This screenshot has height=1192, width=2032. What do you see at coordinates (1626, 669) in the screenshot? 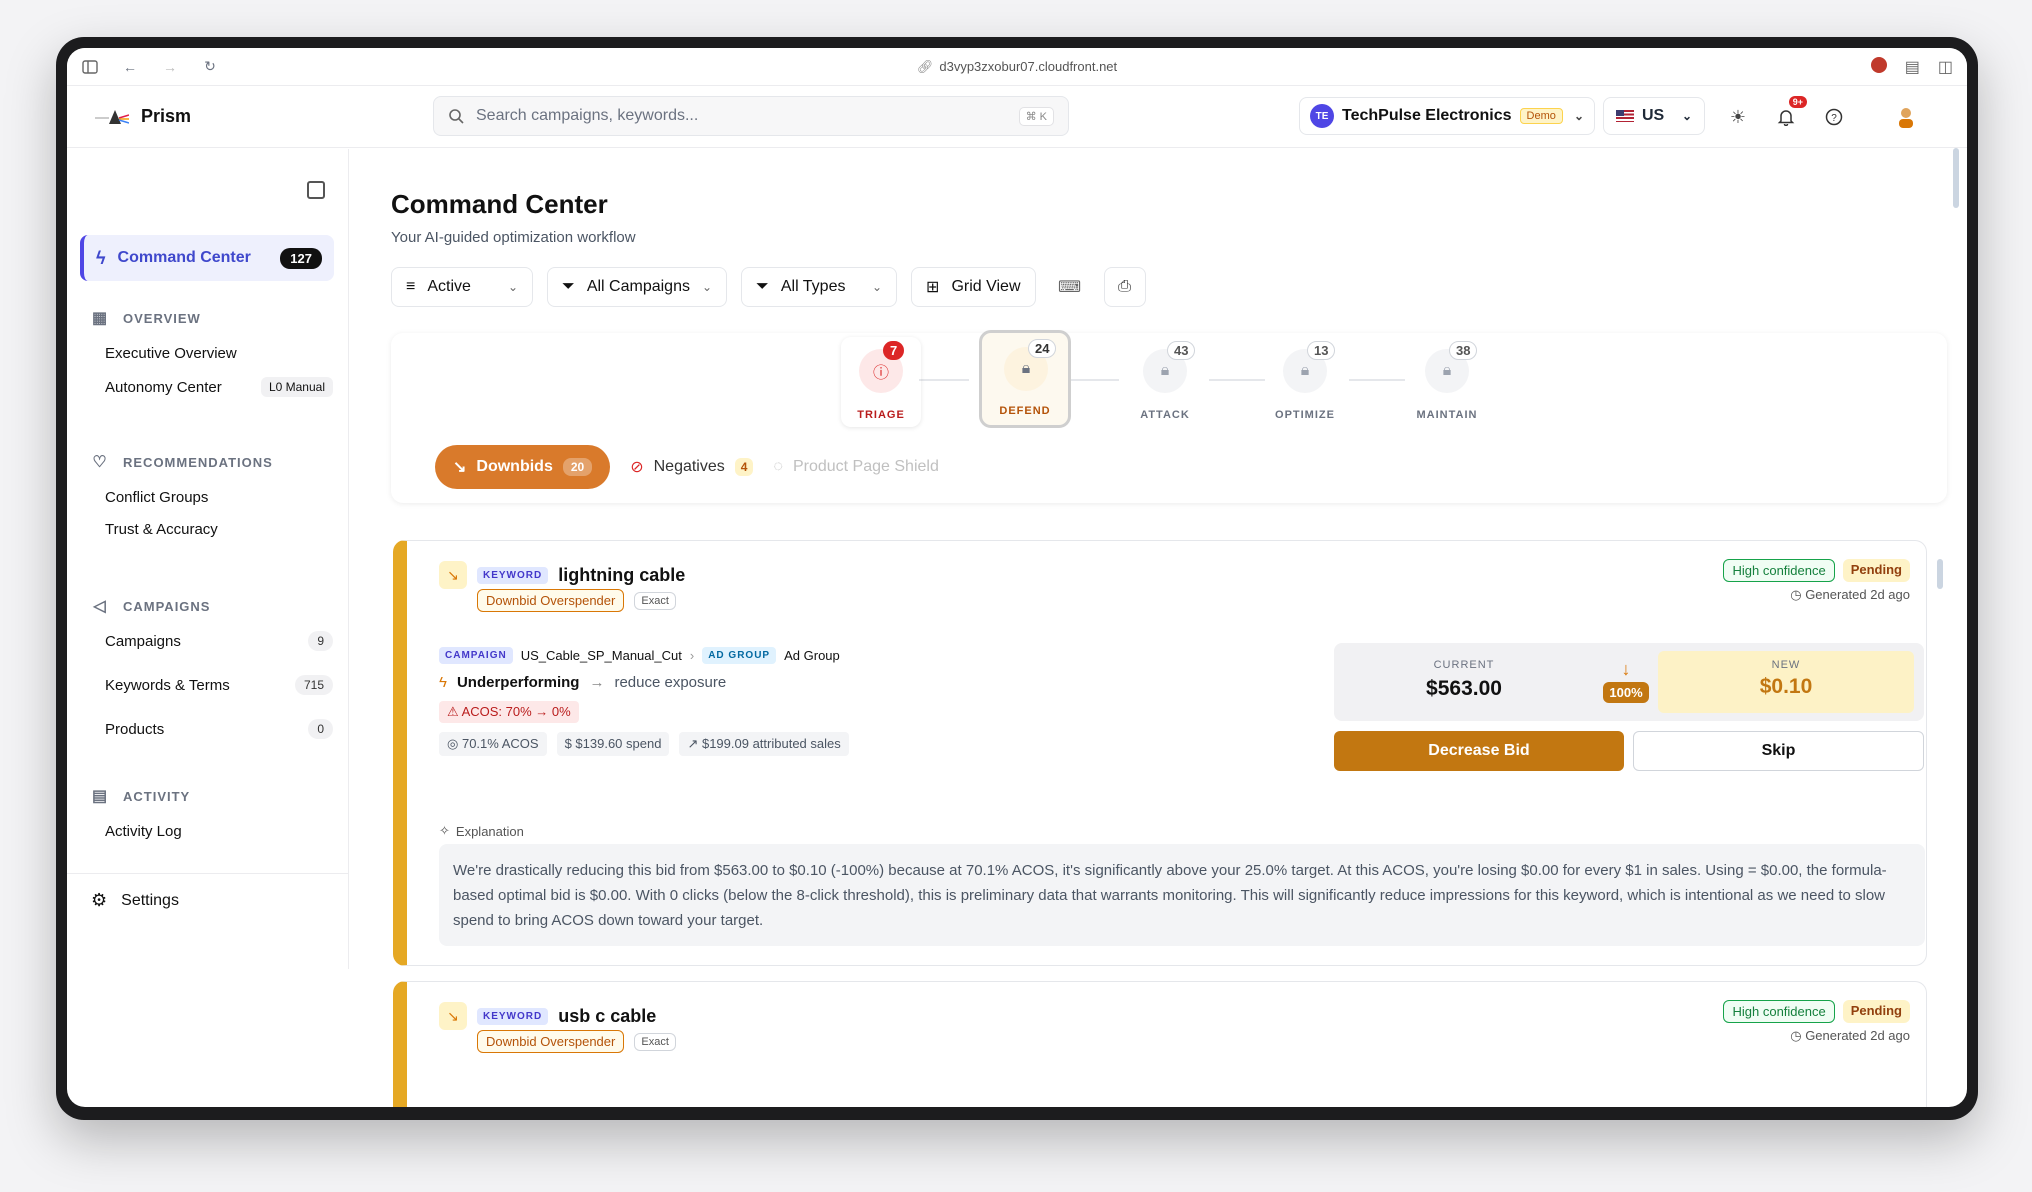
I see `arrow-down-icon: ↓` at bounding box center [1626, 669].